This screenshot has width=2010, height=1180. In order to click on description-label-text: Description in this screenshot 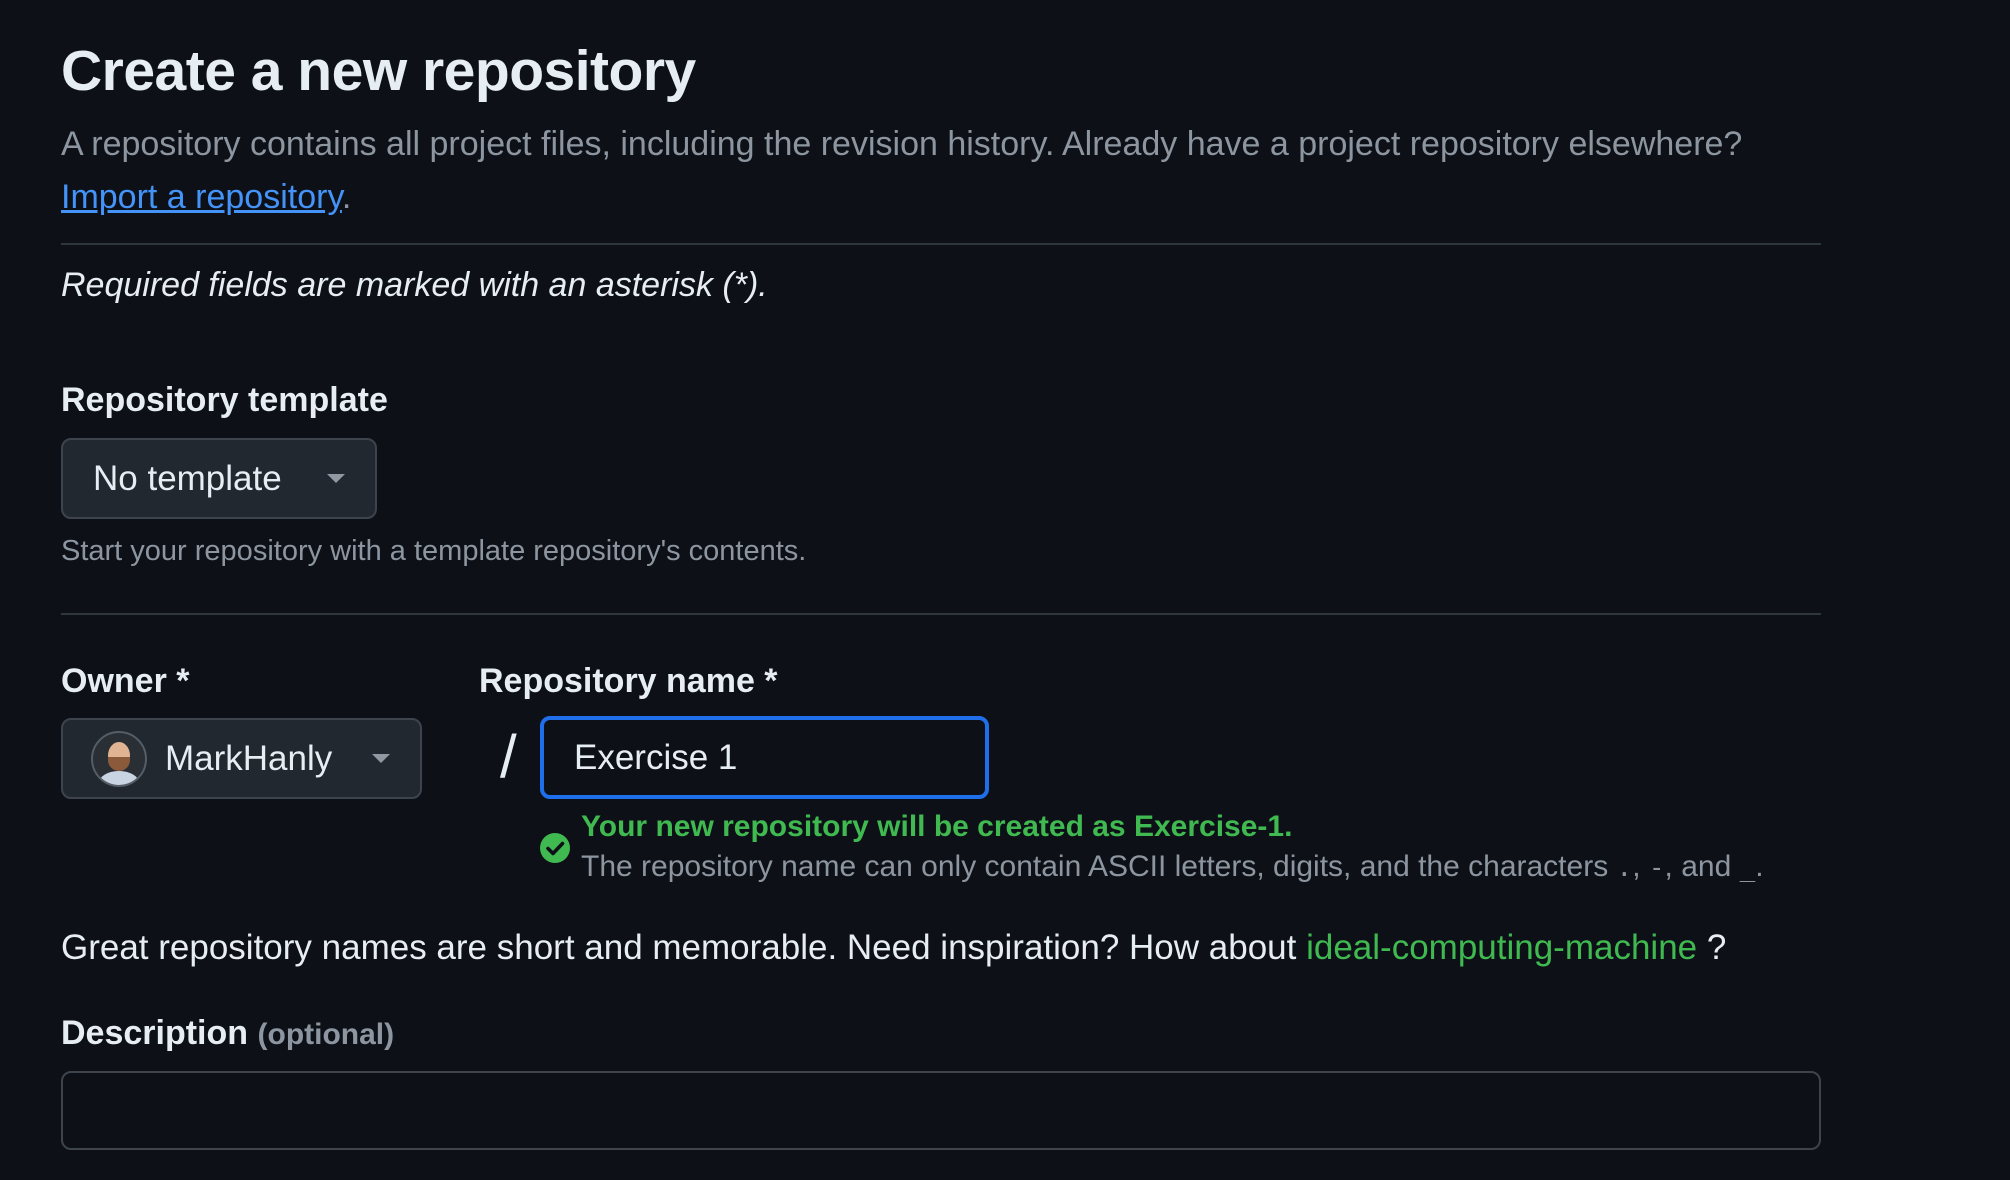, I will do `click(155, 1033)`.